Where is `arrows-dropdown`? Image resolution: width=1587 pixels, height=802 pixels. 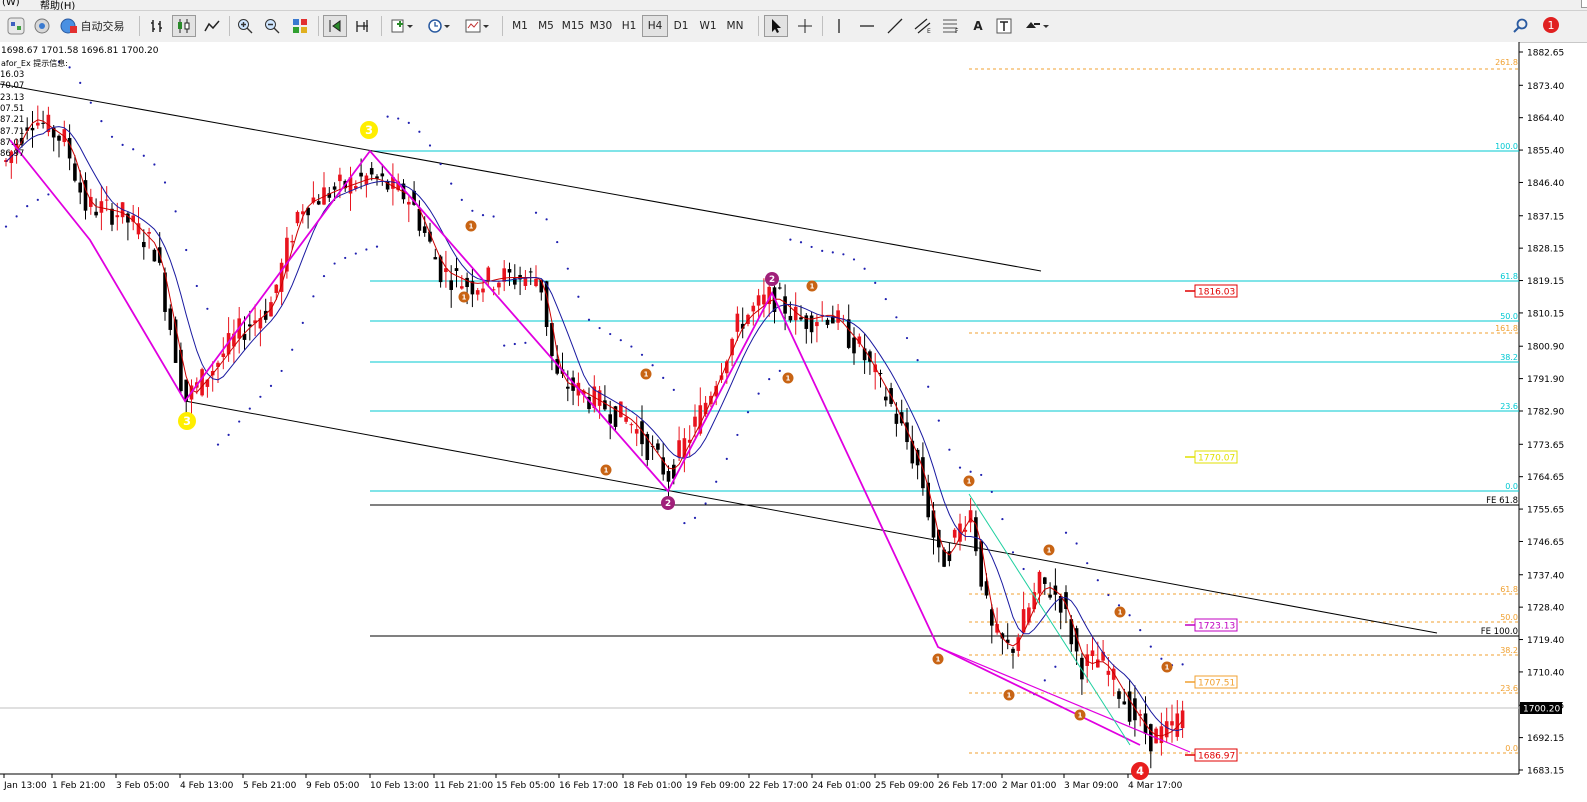
arrows-dropdown is located at coordinates (1037, 26).